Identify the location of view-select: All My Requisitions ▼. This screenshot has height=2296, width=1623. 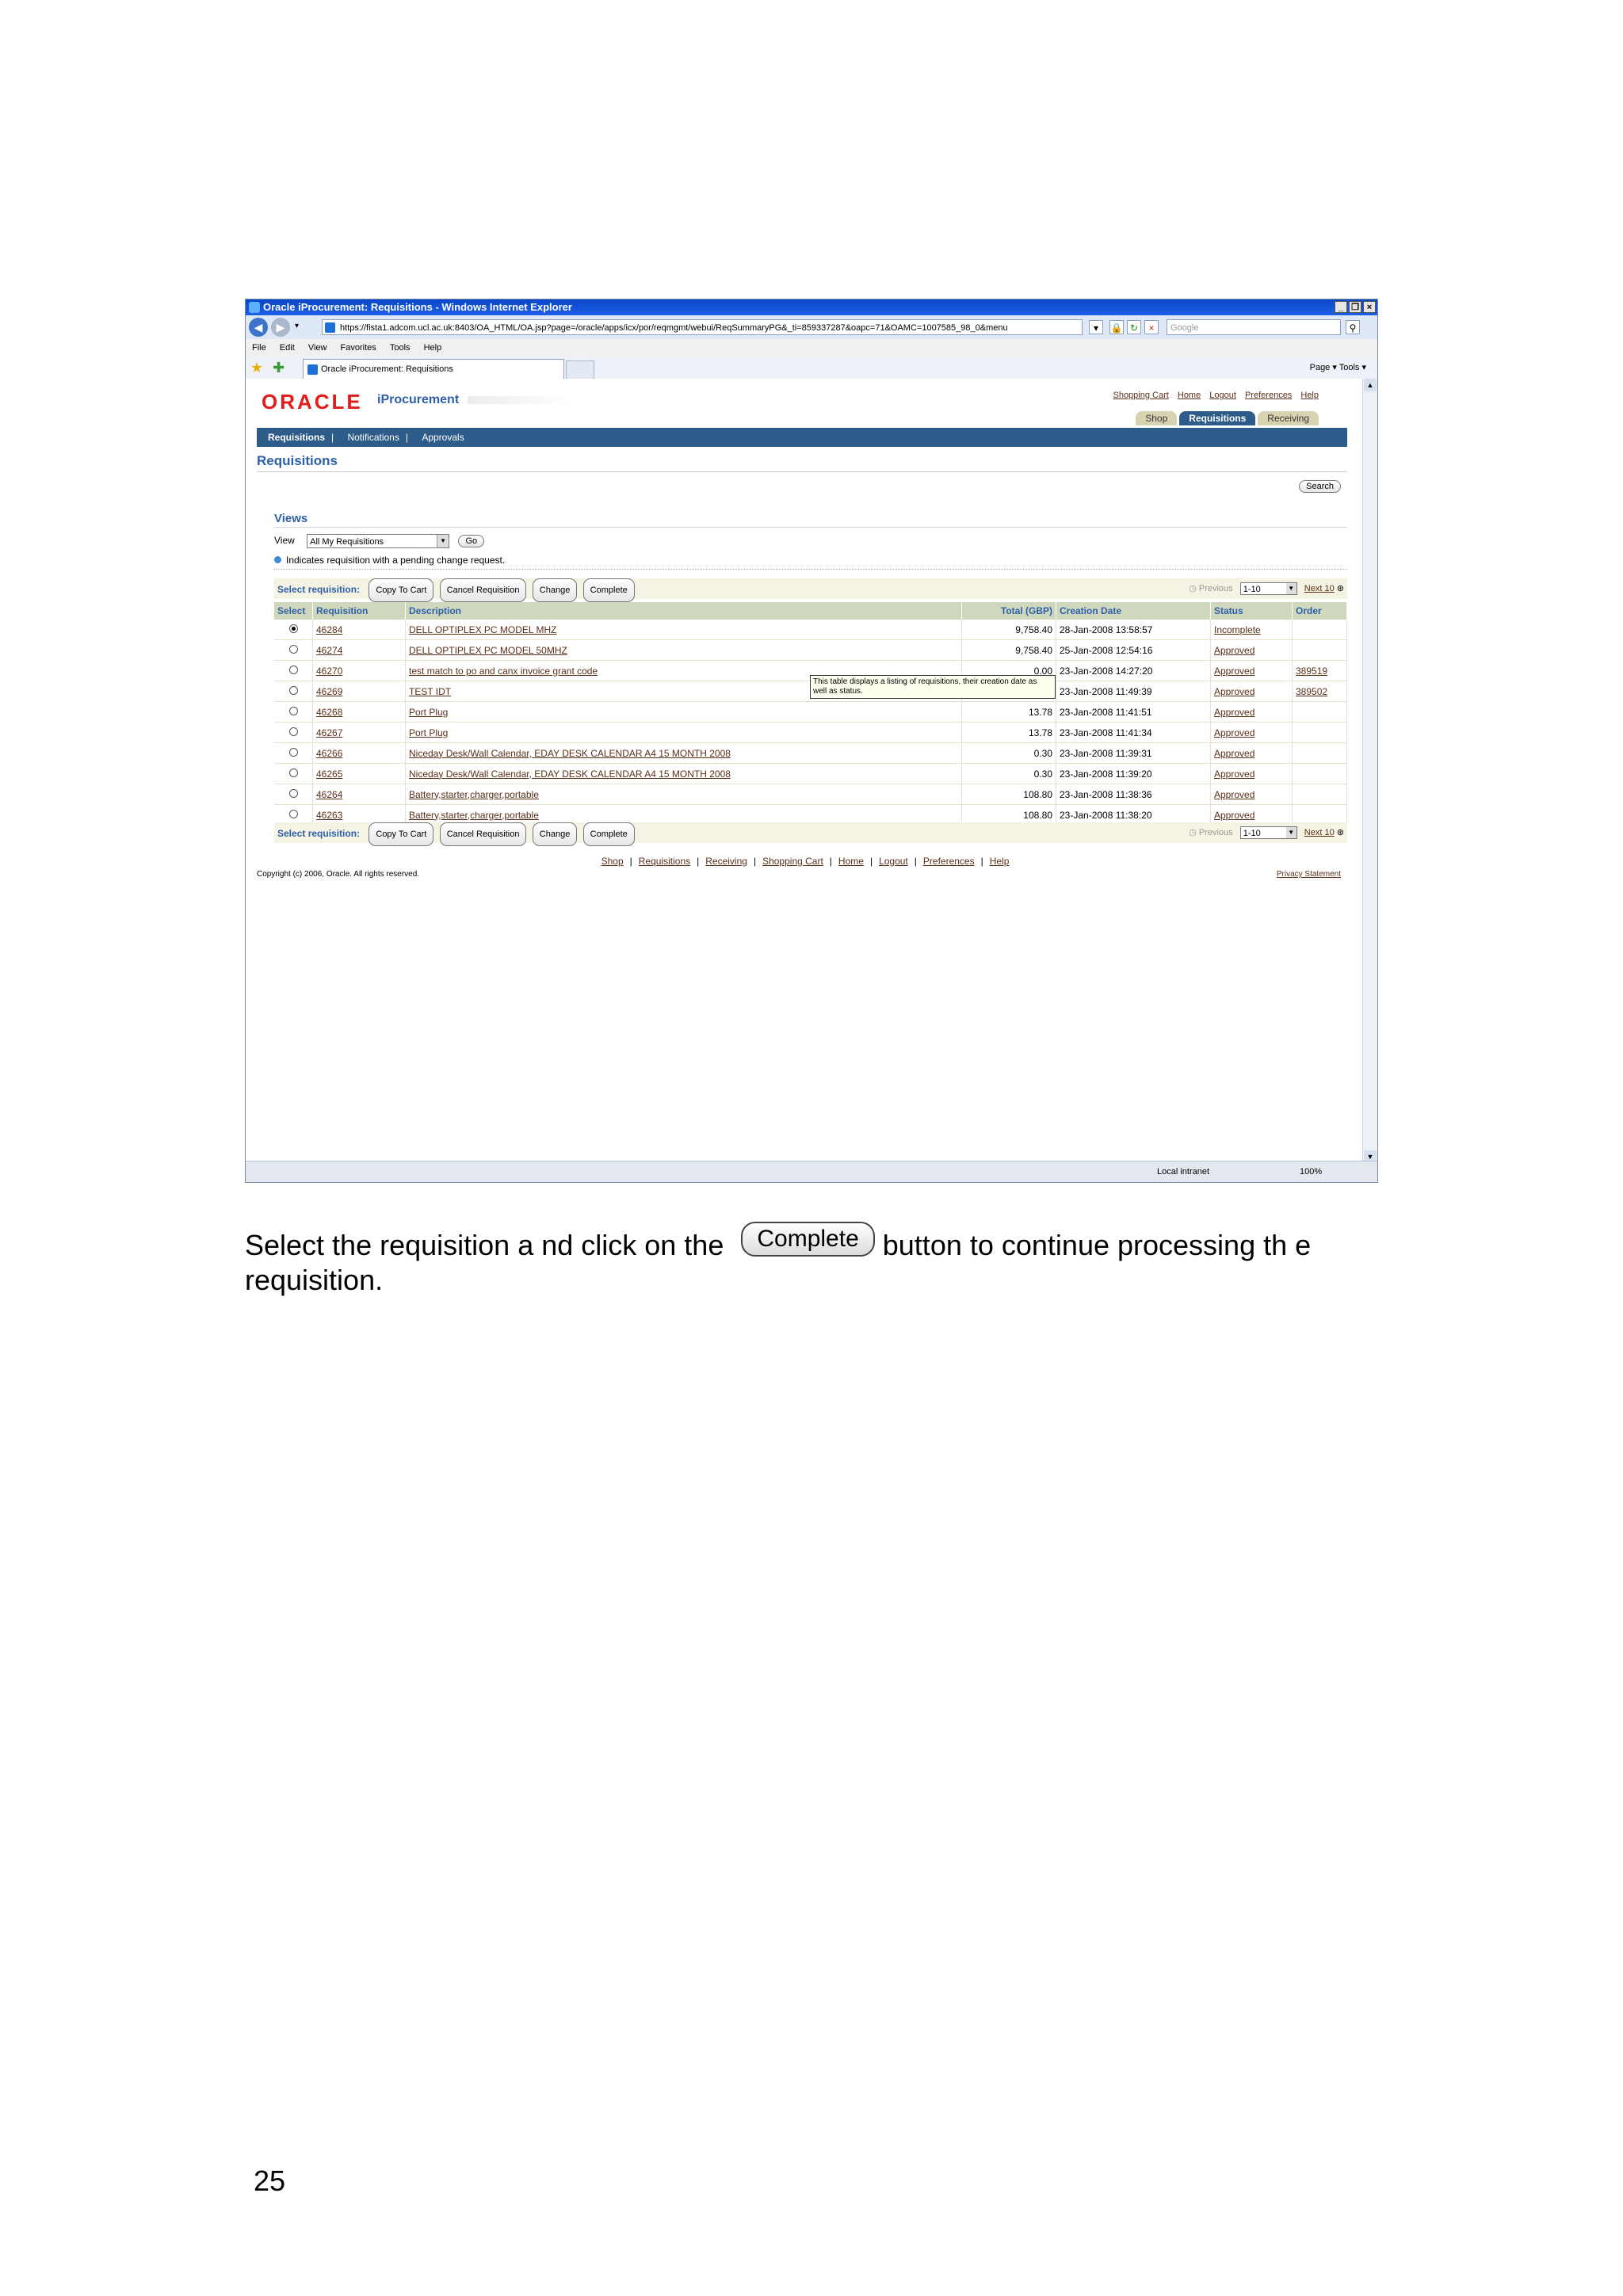
(378, 541).